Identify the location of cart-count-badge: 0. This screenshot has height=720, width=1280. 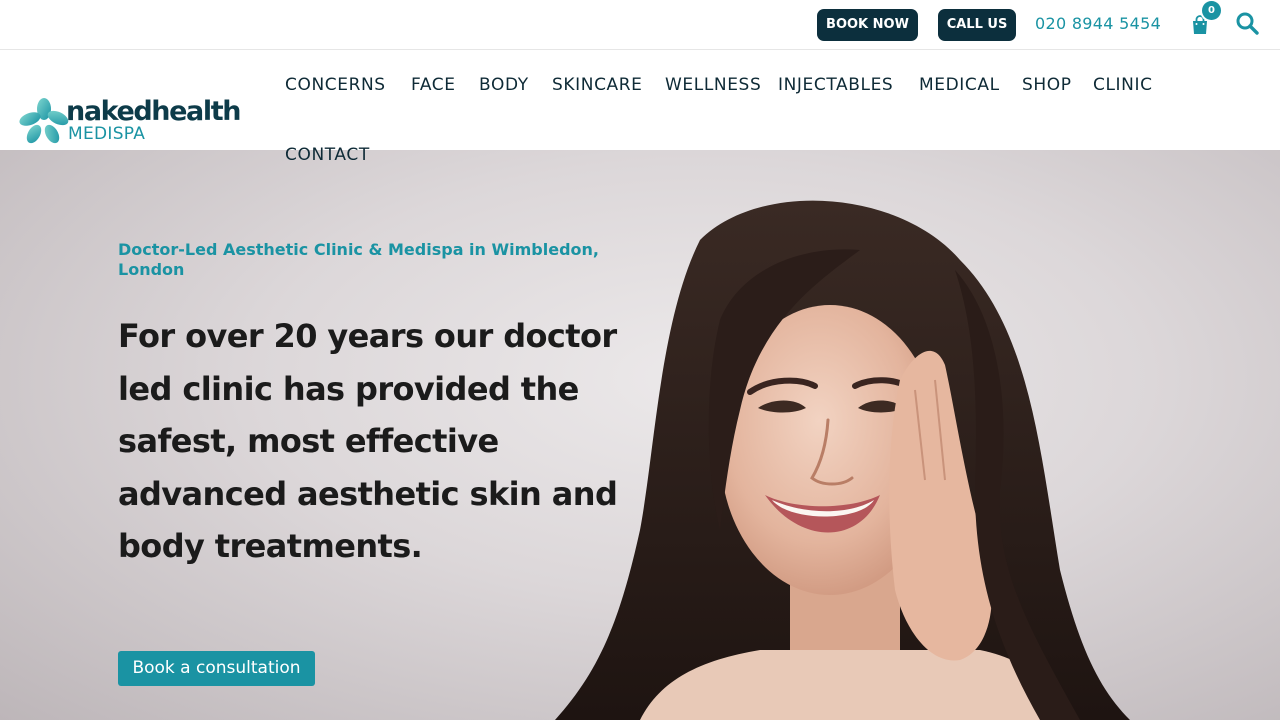
(1211, 10).